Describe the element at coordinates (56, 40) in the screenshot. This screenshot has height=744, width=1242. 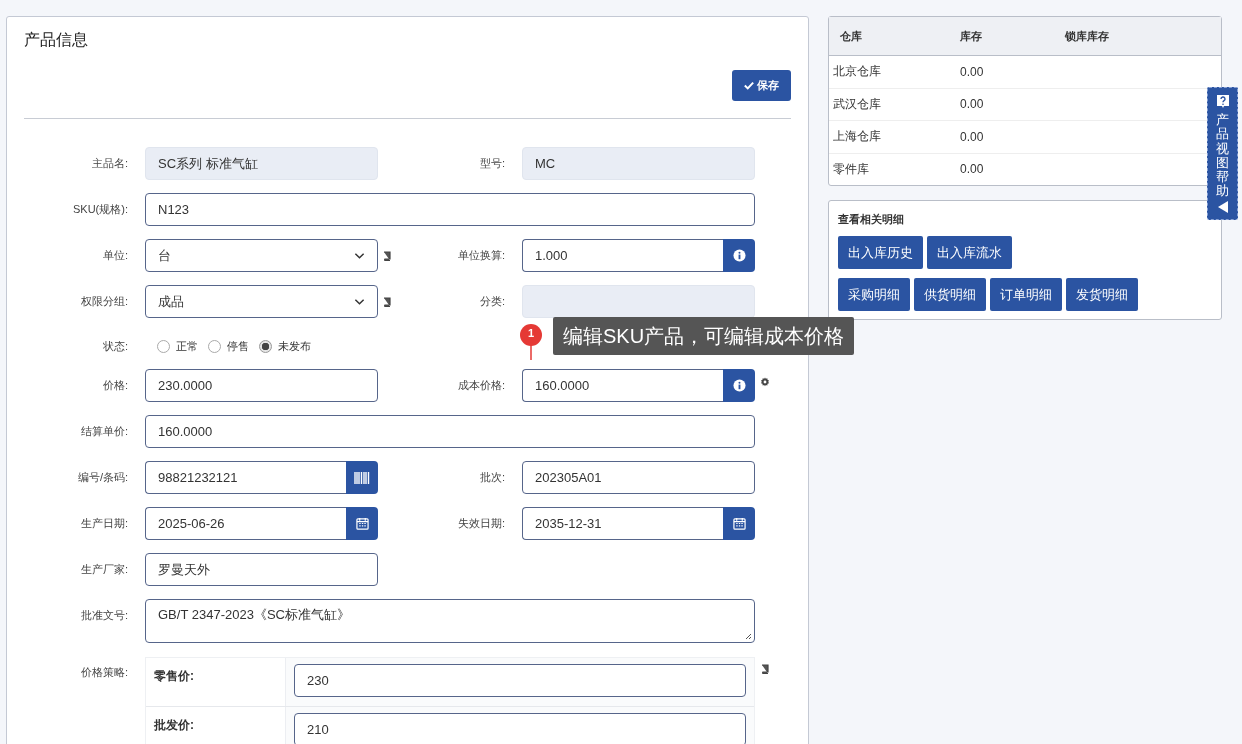
I see `panel-title: 产品信息` at that location.